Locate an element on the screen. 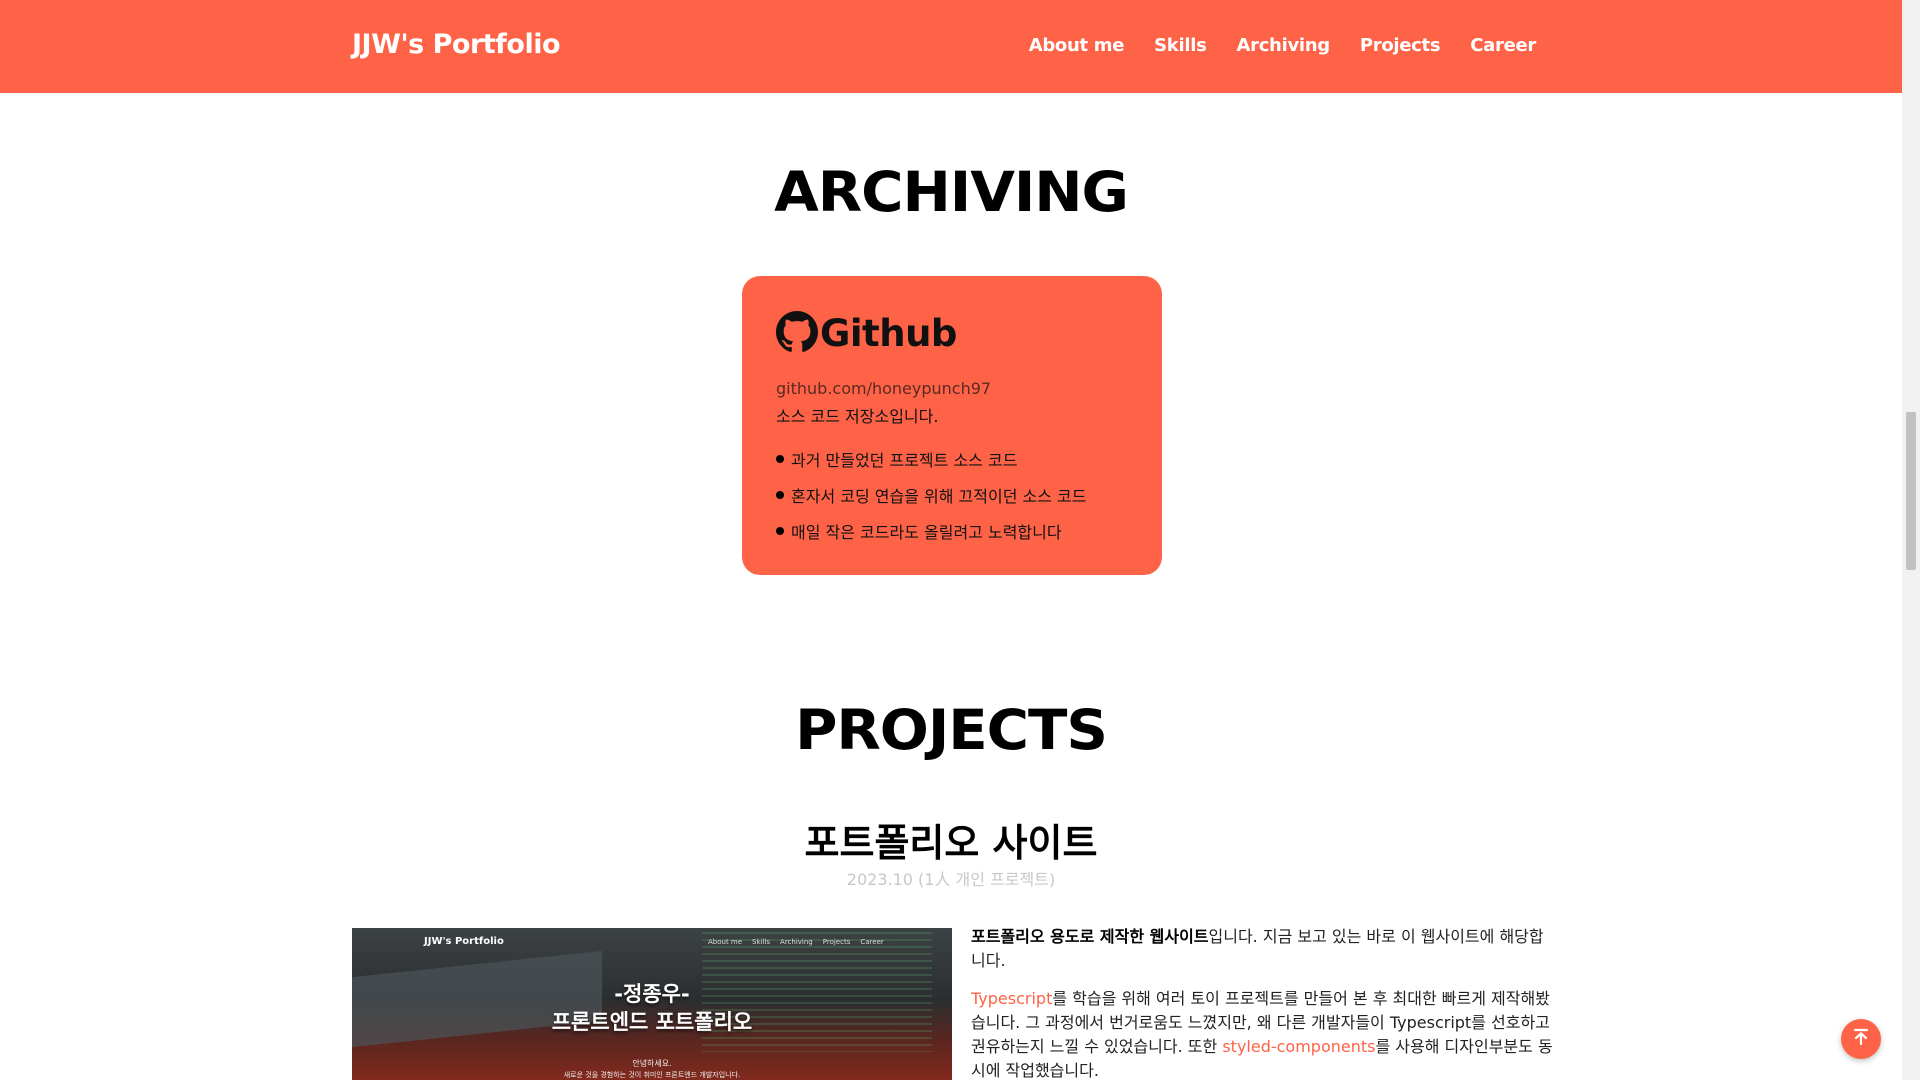 This screenshot has width=1920, height=1080. scroll-to-top-button is located at coordinates (1861, 1039).